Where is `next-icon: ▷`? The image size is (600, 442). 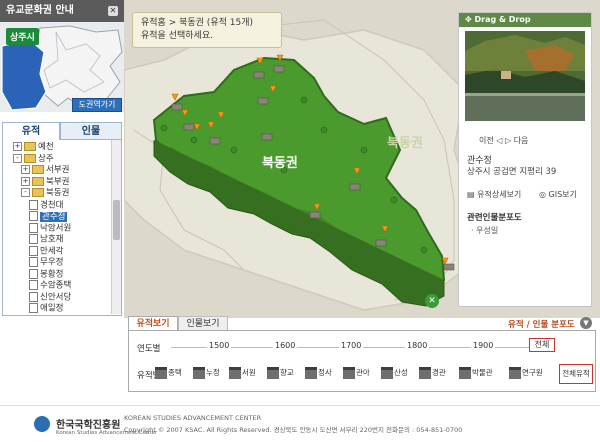 next-icon: ▷ is located at coordinates (509, 140).